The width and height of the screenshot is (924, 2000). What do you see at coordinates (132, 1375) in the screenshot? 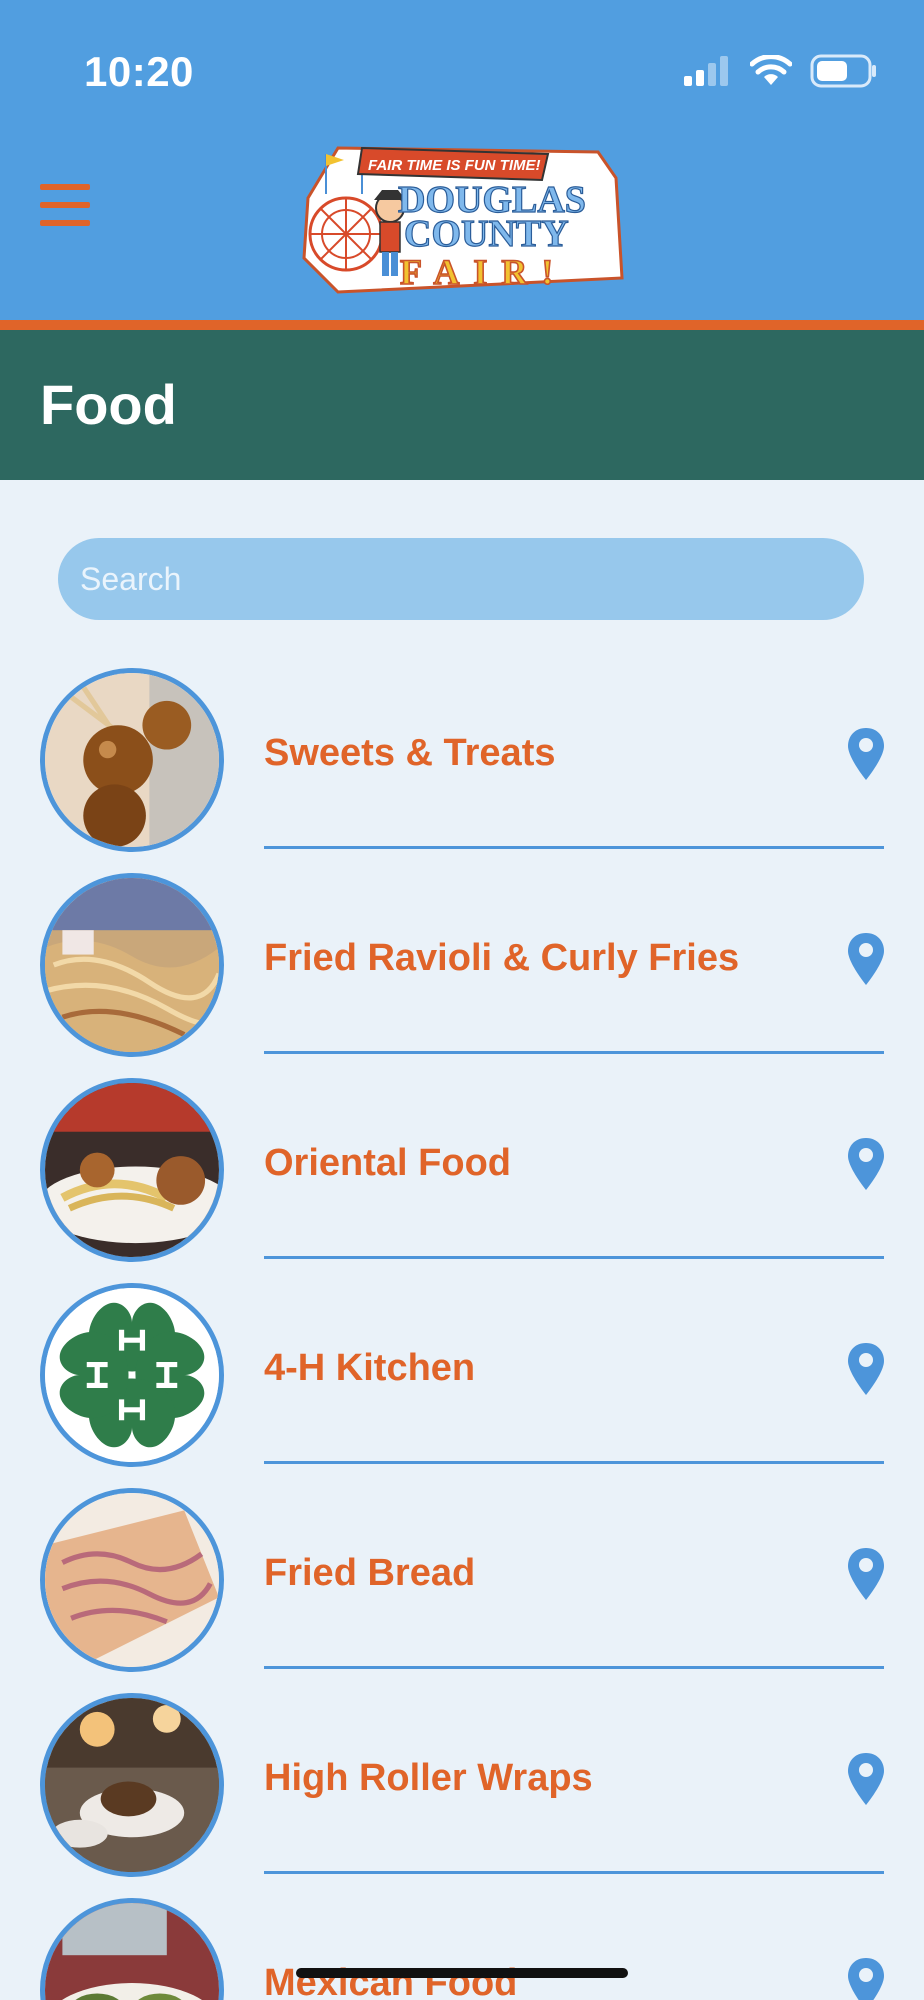
I see `4h-clover-logo` at bounding box center [132, 1375].